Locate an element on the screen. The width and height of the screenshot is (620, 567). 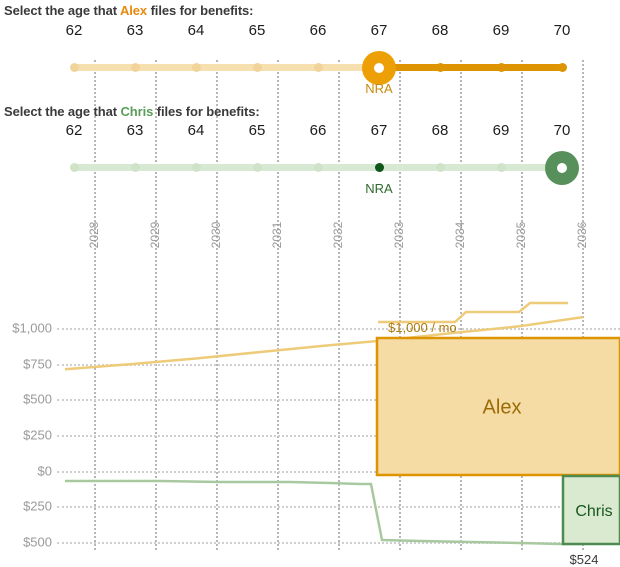
chris-rate-label: $524 is located at coordinates (584, 559).